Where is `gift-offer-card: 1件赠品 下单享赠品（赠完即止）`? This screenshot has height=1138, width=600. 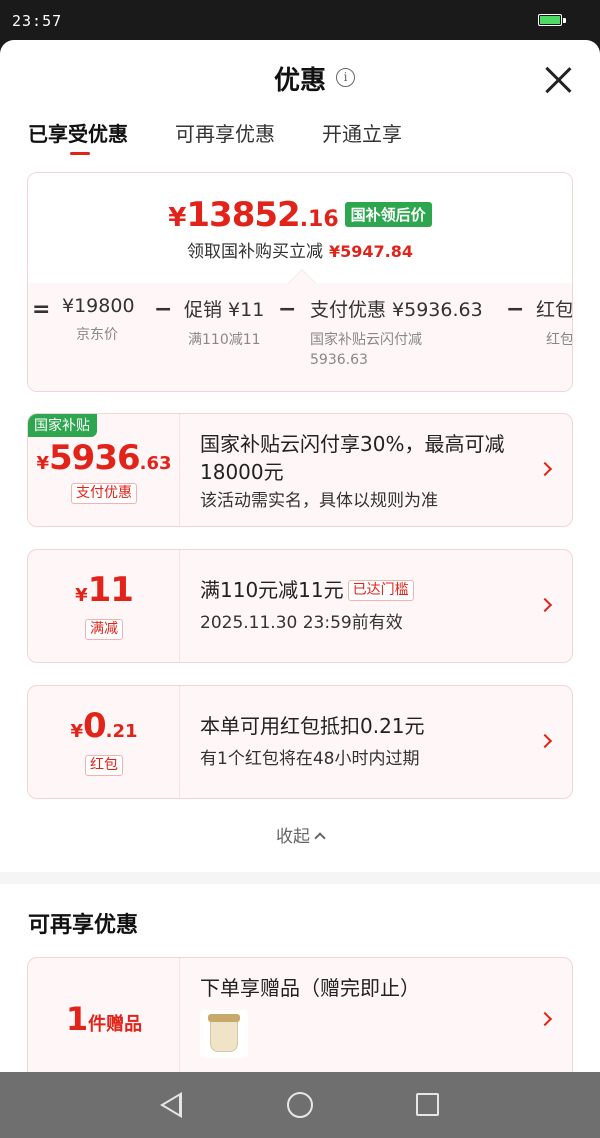
gift-offer-card: 1件赠品 下单享赠品（赠完即止） is located at coordinates (300, 1014).